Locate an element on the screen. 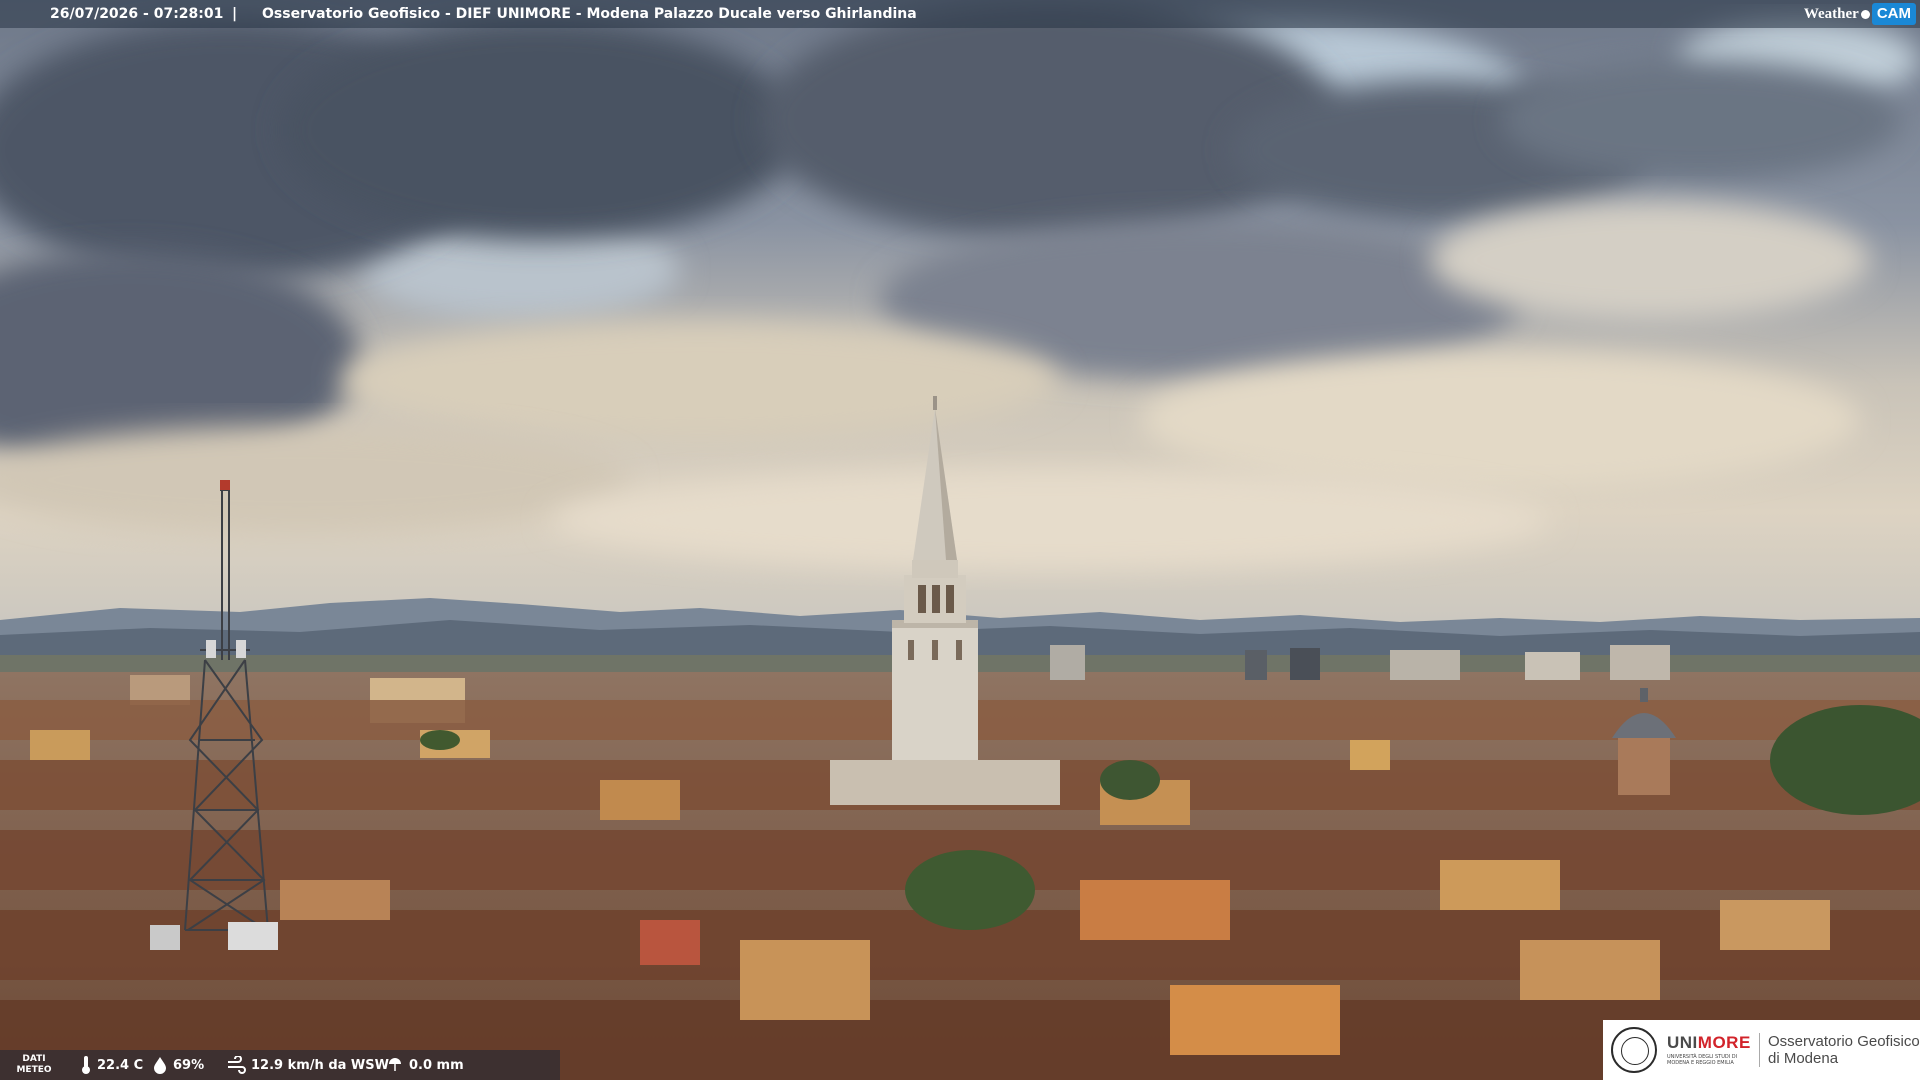 This screenshot has height=1080, width=1920. rain-value: 0.0 mm is located at coordinates (436, 1065).